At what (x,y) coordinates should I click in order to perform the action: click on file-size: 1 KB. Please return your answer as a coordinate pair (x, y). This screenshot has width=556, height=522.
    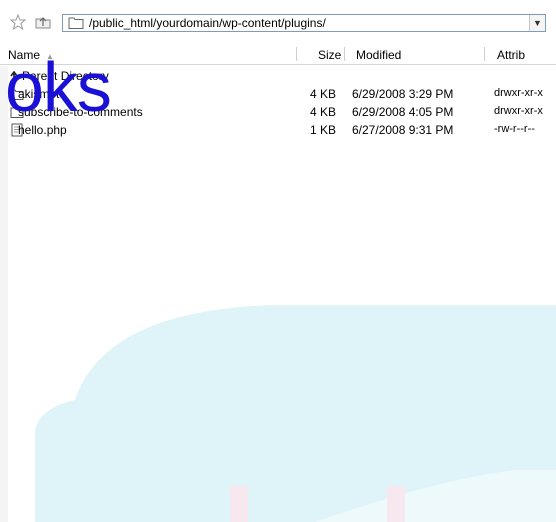
    Looking at the image, I should click on (323, 130).